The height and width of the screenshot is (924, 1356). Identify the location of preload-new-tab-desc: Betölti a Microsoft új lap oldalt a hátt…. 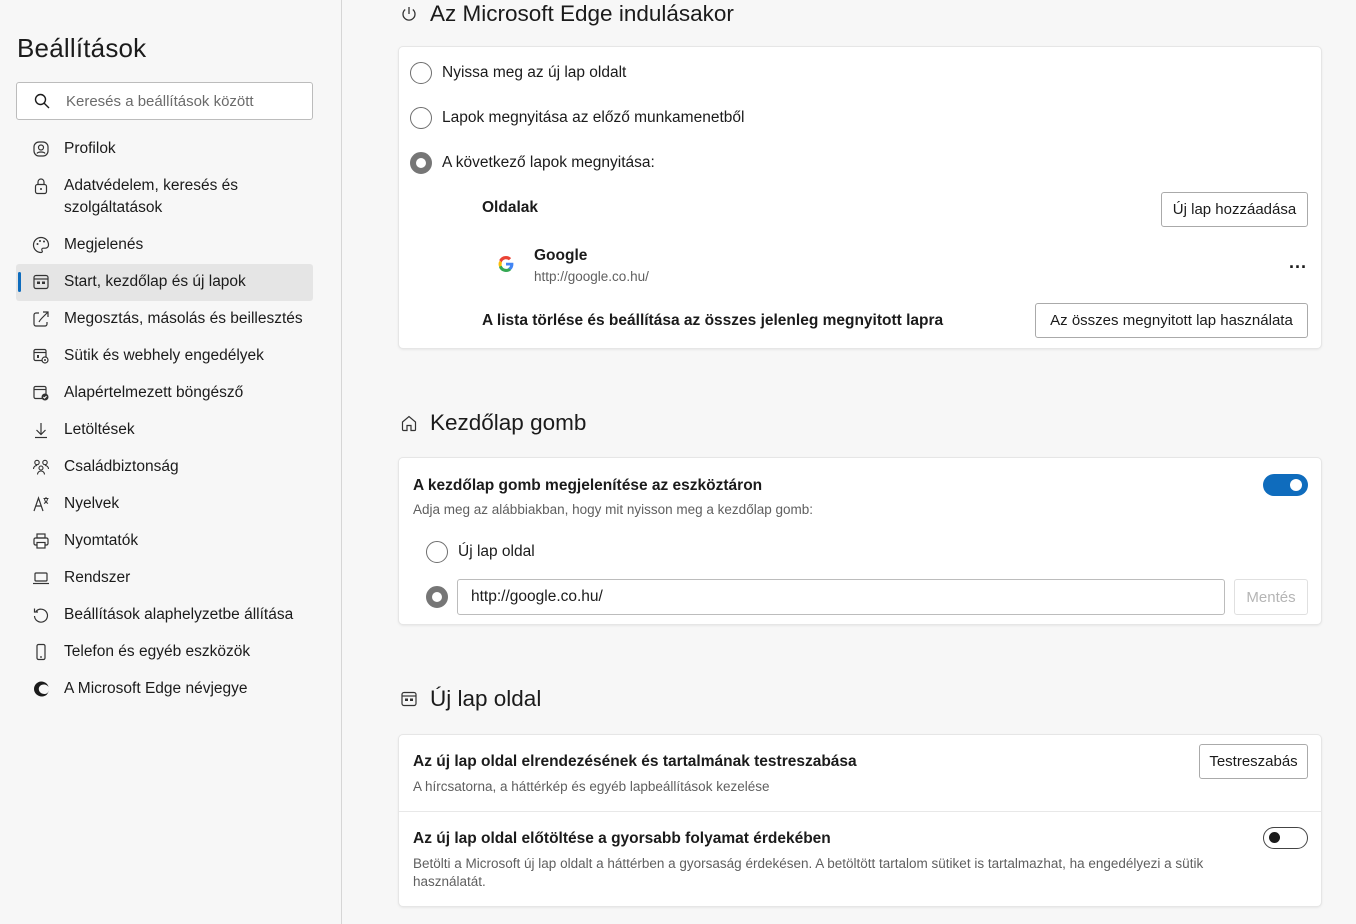
(808, 872).